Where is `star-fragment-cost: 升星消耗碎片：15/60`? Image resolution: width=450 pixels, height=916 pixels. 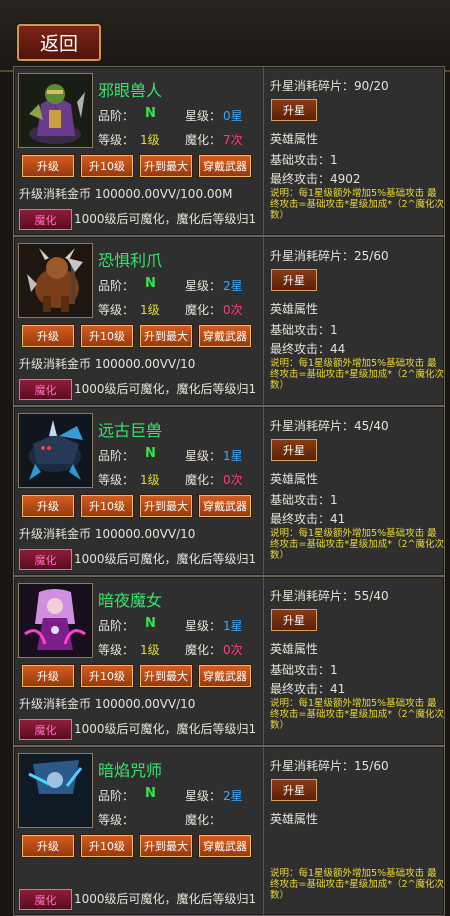 star-fragment-cost: 升星消耗碎片：15/60 is located at coordinates (329, 766).